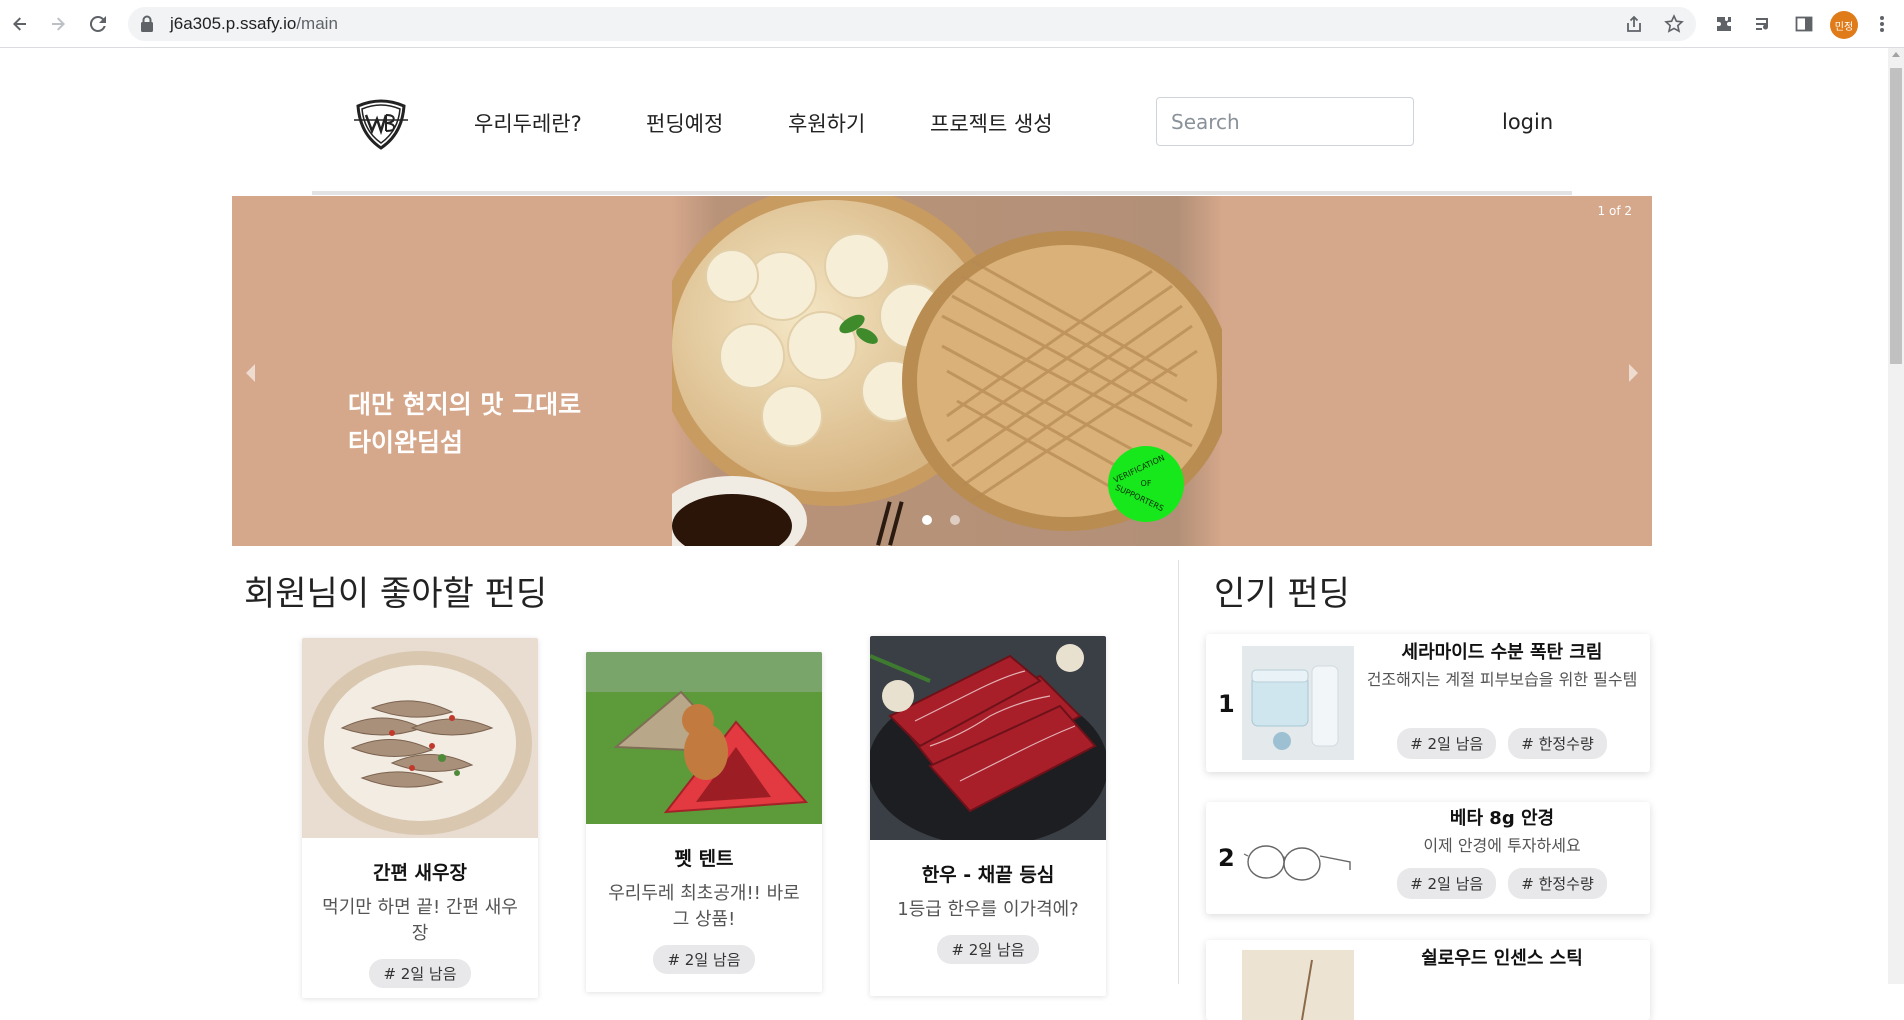 This screenshot has width=1904, height=1020. I want to click on lock-icon, so click(147, 26).